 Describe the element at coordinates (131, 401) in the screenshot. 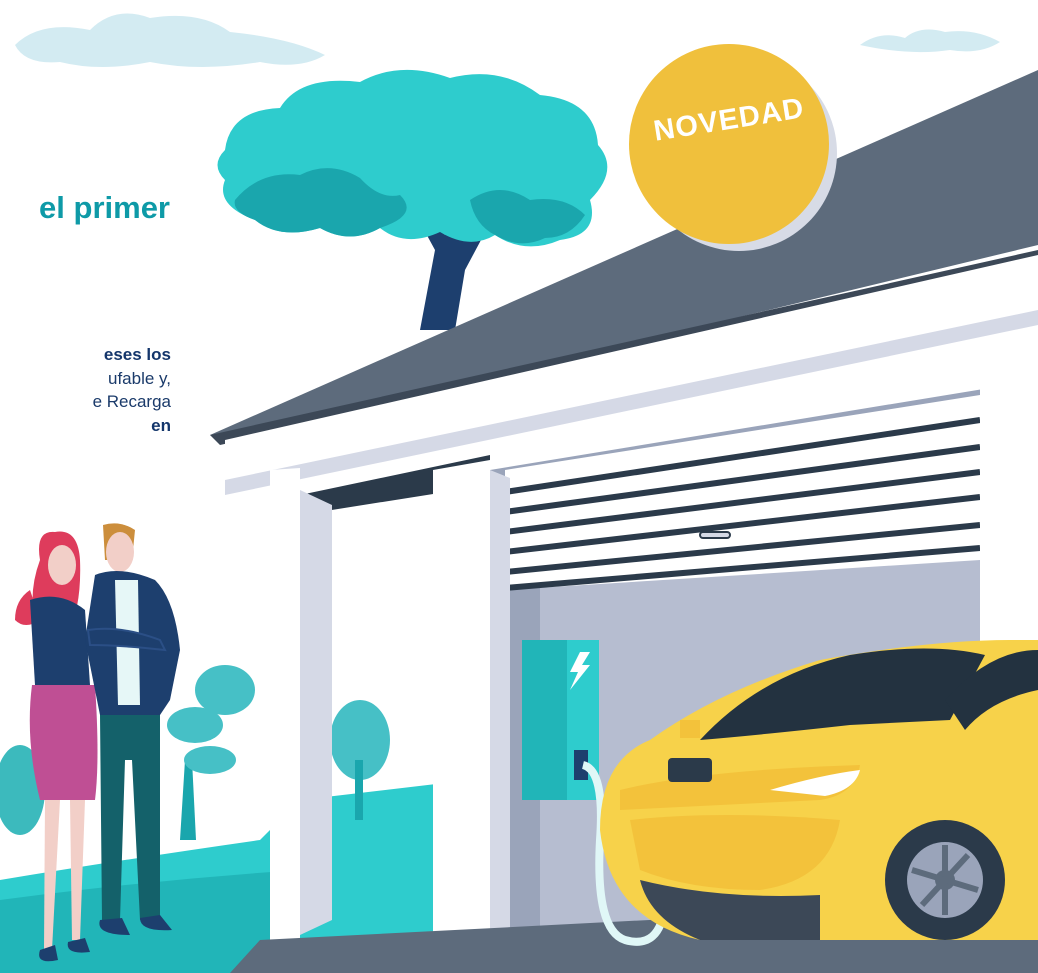

I see `body-line-3: e Recarga` at that location.